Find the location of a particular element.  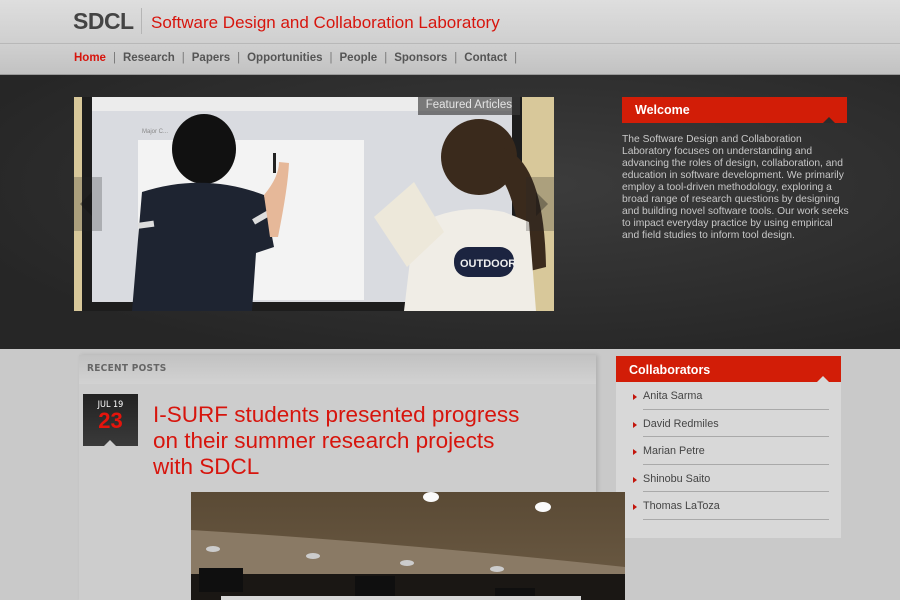

post-image is located at coordinates (408, 546).